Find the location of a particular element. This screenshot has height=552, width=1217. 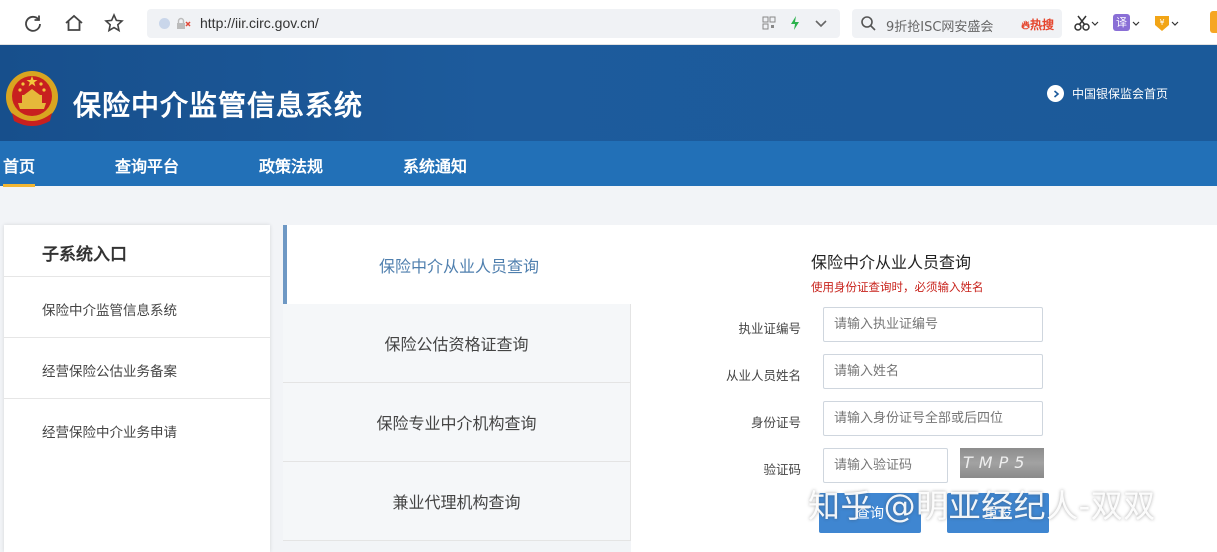

main-nav: 首页 查询平台 政策法规 系统通知 is located at coordinates (608, 164).